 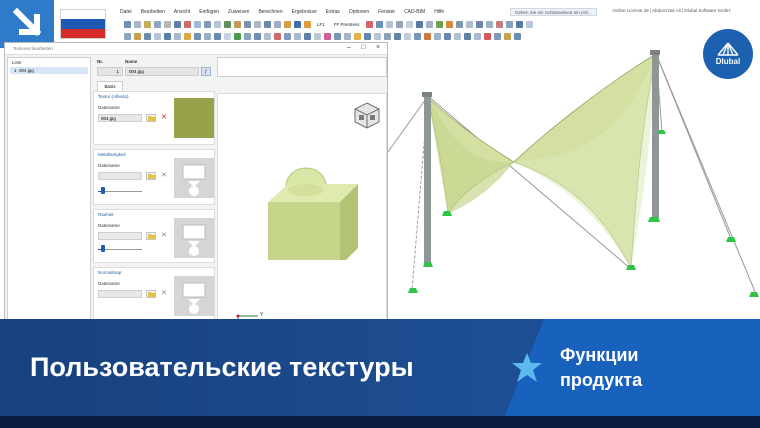 What do you see at coordinates (302, 211) in the screenshot?
I see `texture-preview: Y Z` at bounding box center [302, 211].